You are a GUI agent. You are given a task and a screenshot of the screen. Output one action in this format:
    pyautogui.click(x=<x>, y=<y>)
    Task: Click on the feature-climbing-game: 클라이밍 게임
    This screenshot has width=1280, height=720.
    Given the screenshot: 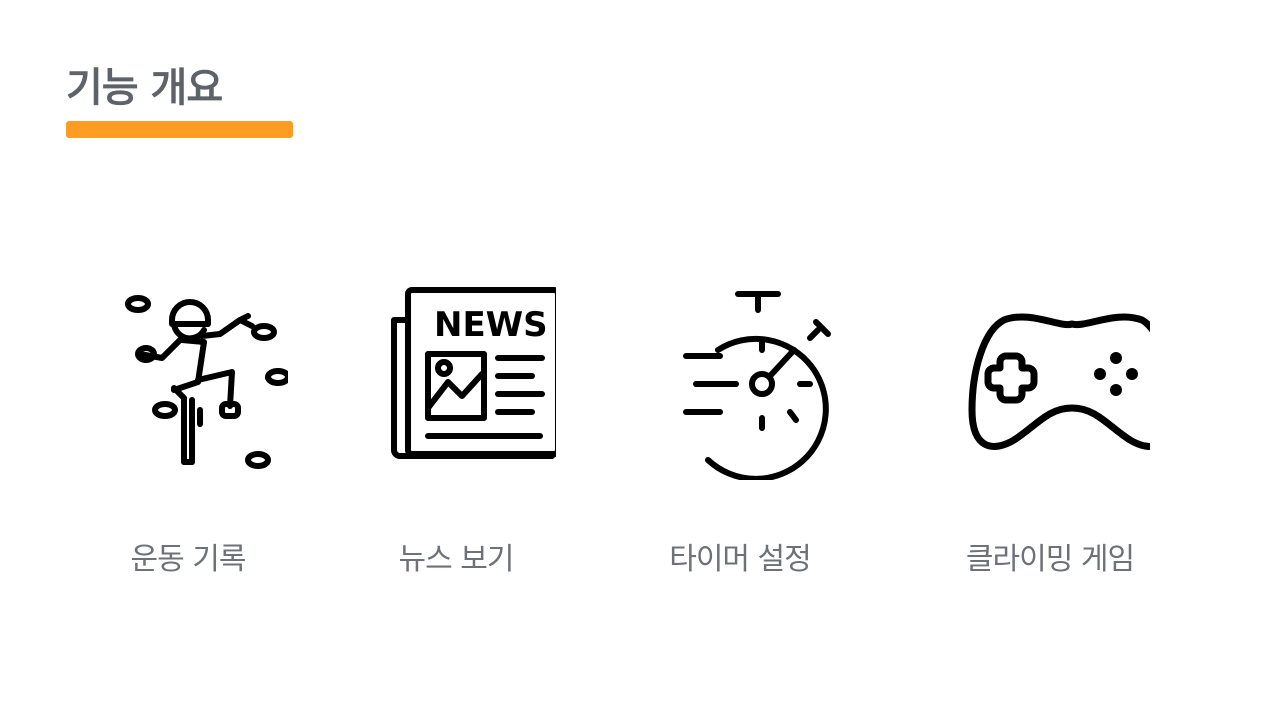 What is the action you would take?
    pyautogui.click(x=1050, y=440)
    